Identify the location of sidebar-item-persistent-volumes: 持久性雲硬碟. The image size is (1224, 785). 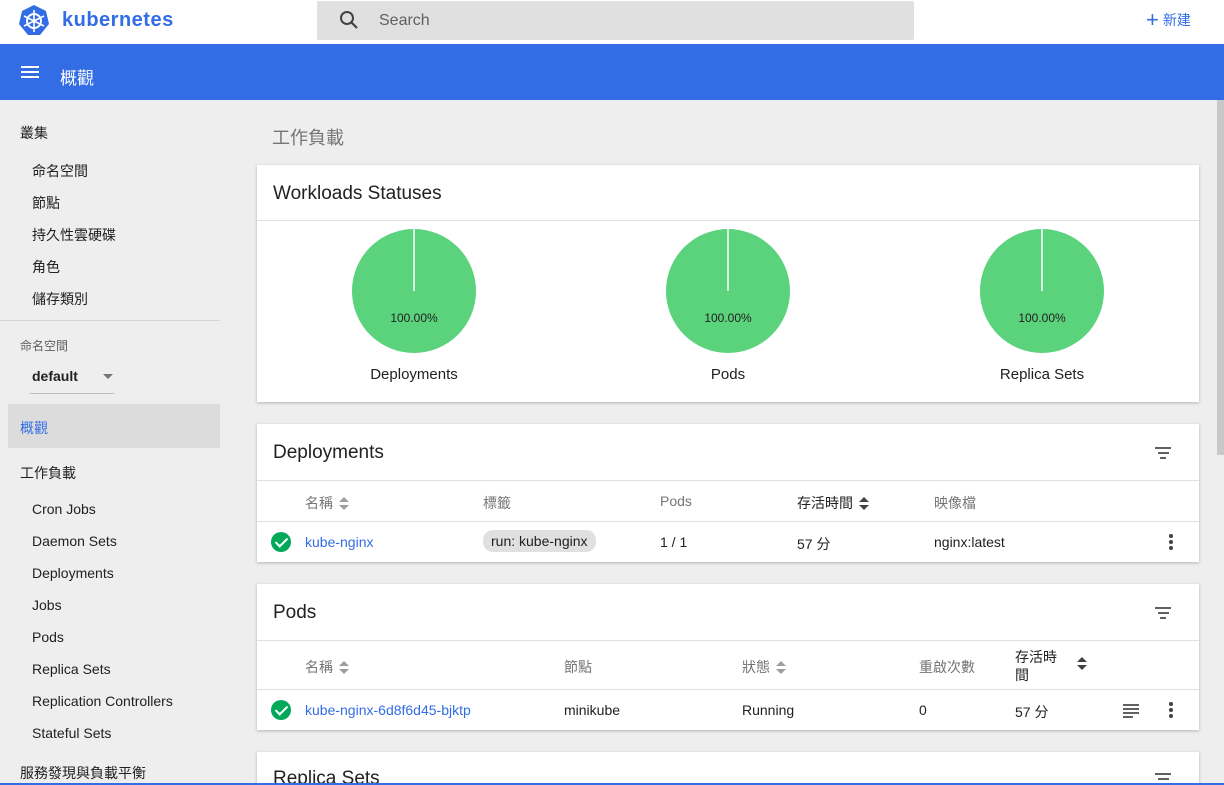
(74, 235).